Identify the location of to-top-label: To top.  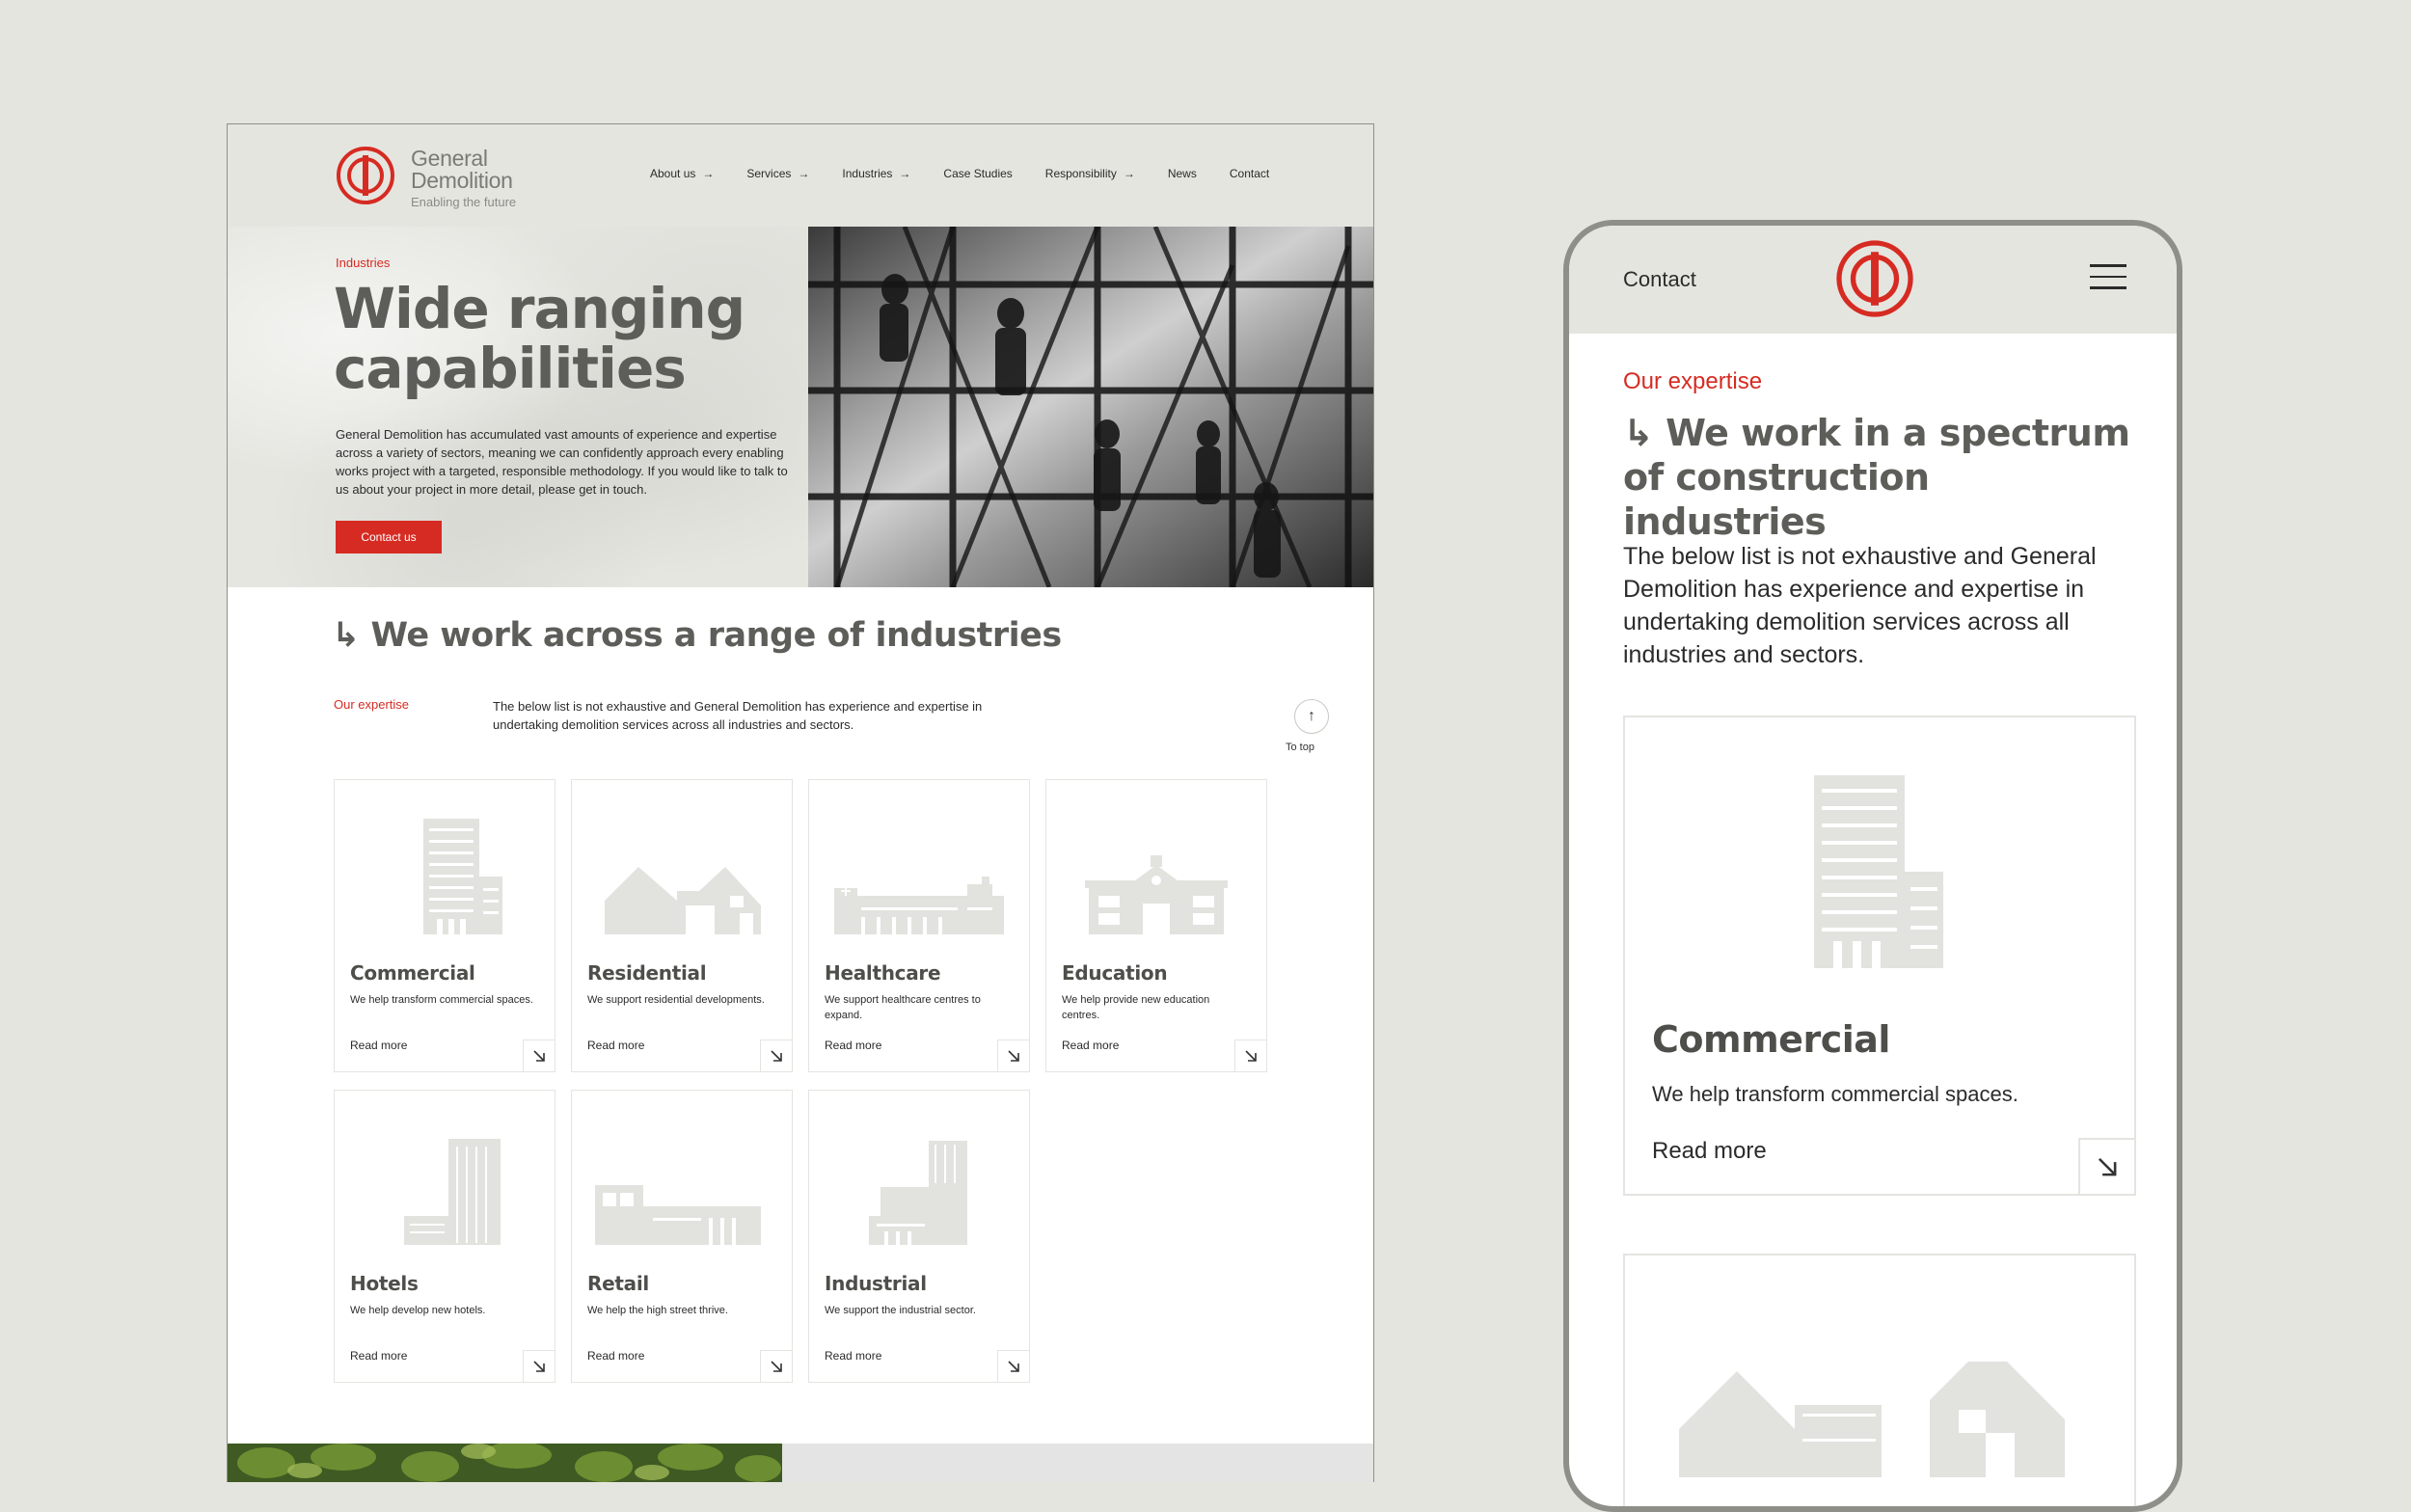
(1300, 747).